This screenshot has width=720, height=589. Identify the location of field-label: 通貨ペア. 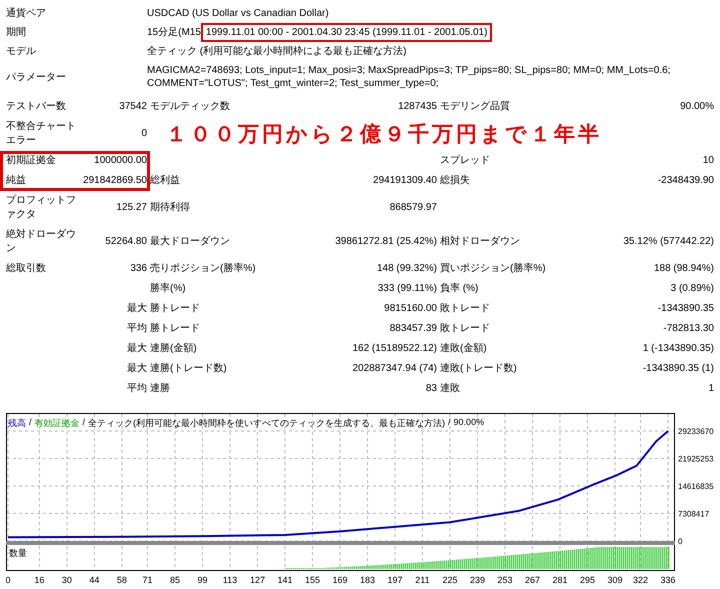
(26, 13).